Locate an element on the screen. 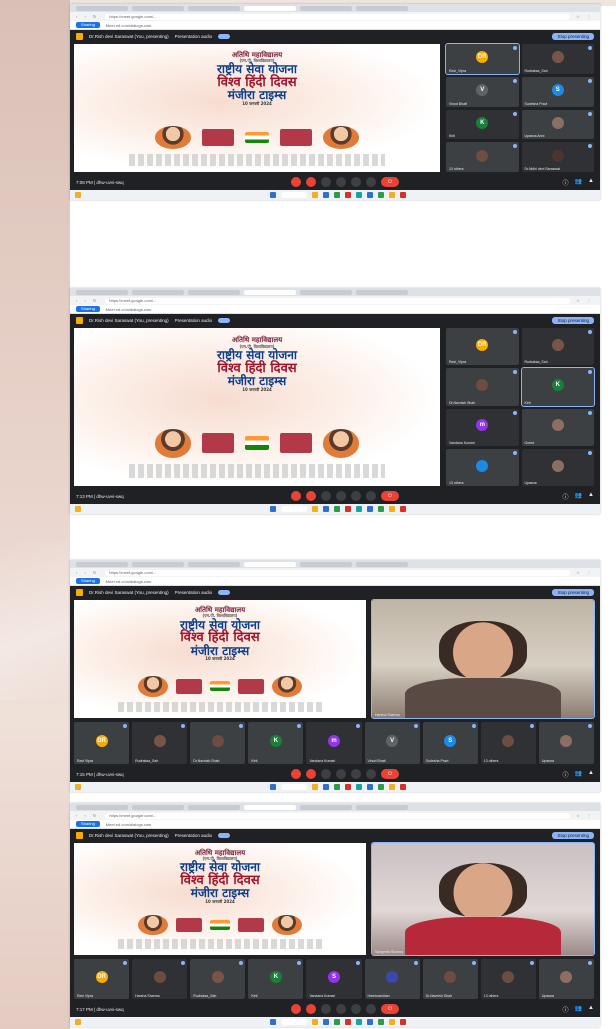  participant-tile: Harshvardhan is located at coordinates (392, 979).